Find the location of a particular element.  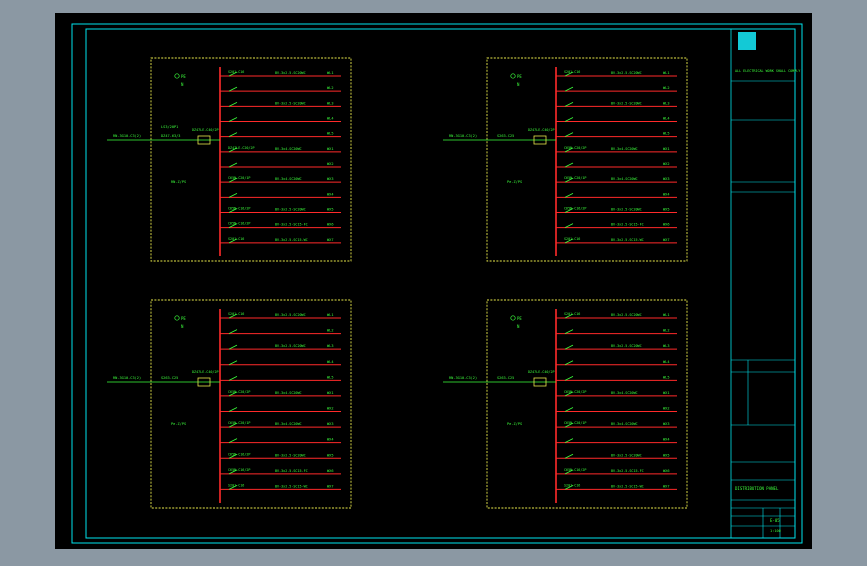

drawing-number: E-05 is located at coordinates (775, 520).